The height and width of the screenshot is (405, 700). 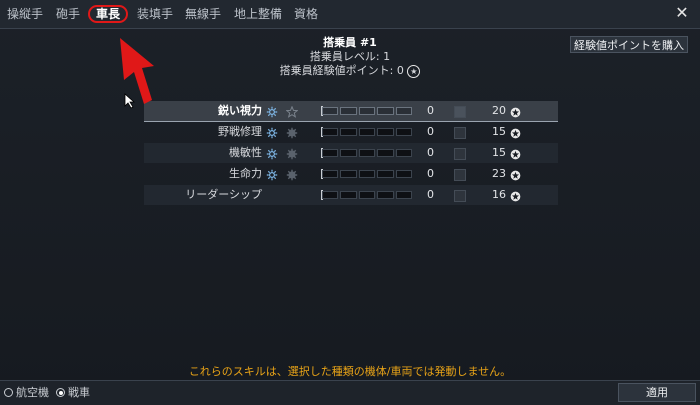 I want to click on tab-ground-service: 地上整備, so click(x=258, y=14).